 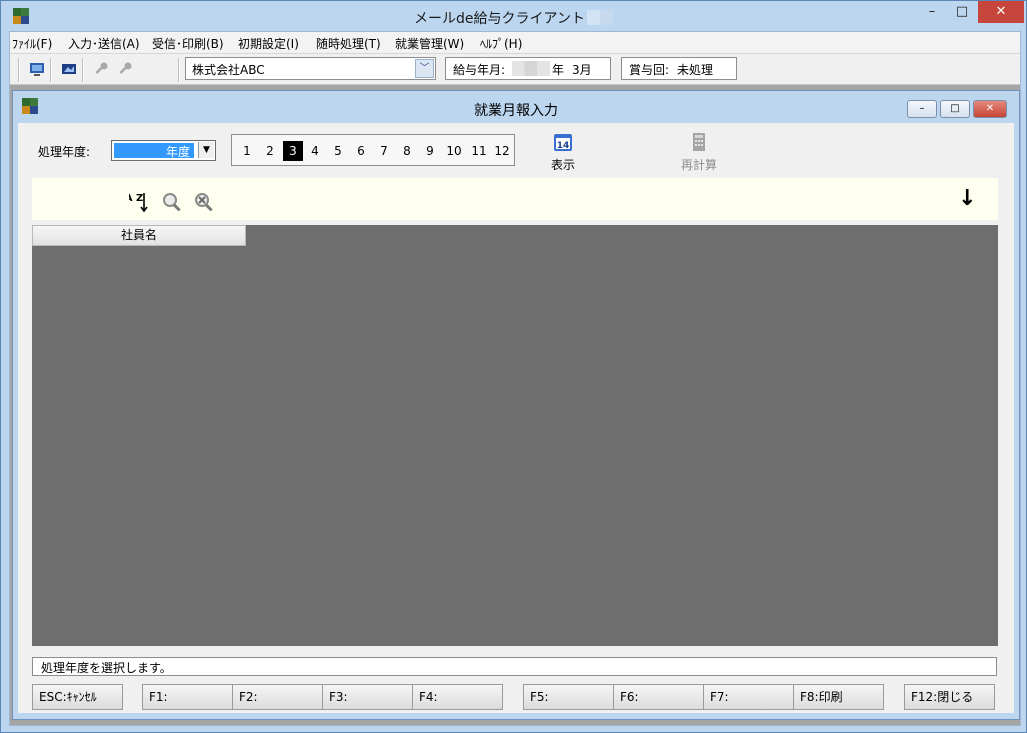 What do you see at coordinates (563, 152) in the screenshot?
I see `display-button: 14 表示` at bounding box center [563, 152].